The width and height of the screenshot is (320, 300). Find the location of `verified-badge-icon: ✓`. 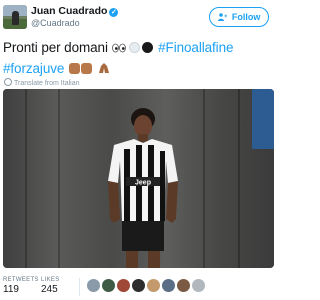

verified-badge-icon: ✓ is located at coordinates (114, 12).